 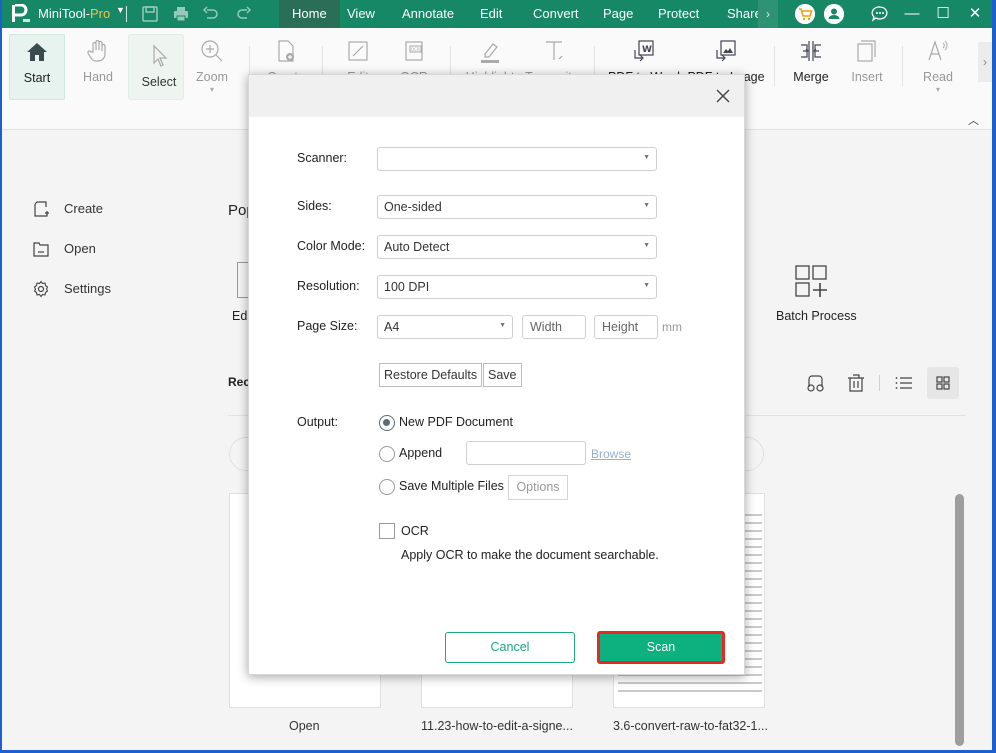 What do you see at coordinates (211, 14) in the screenshot?
I see `undo-icon` at bounding box center [211, 14].